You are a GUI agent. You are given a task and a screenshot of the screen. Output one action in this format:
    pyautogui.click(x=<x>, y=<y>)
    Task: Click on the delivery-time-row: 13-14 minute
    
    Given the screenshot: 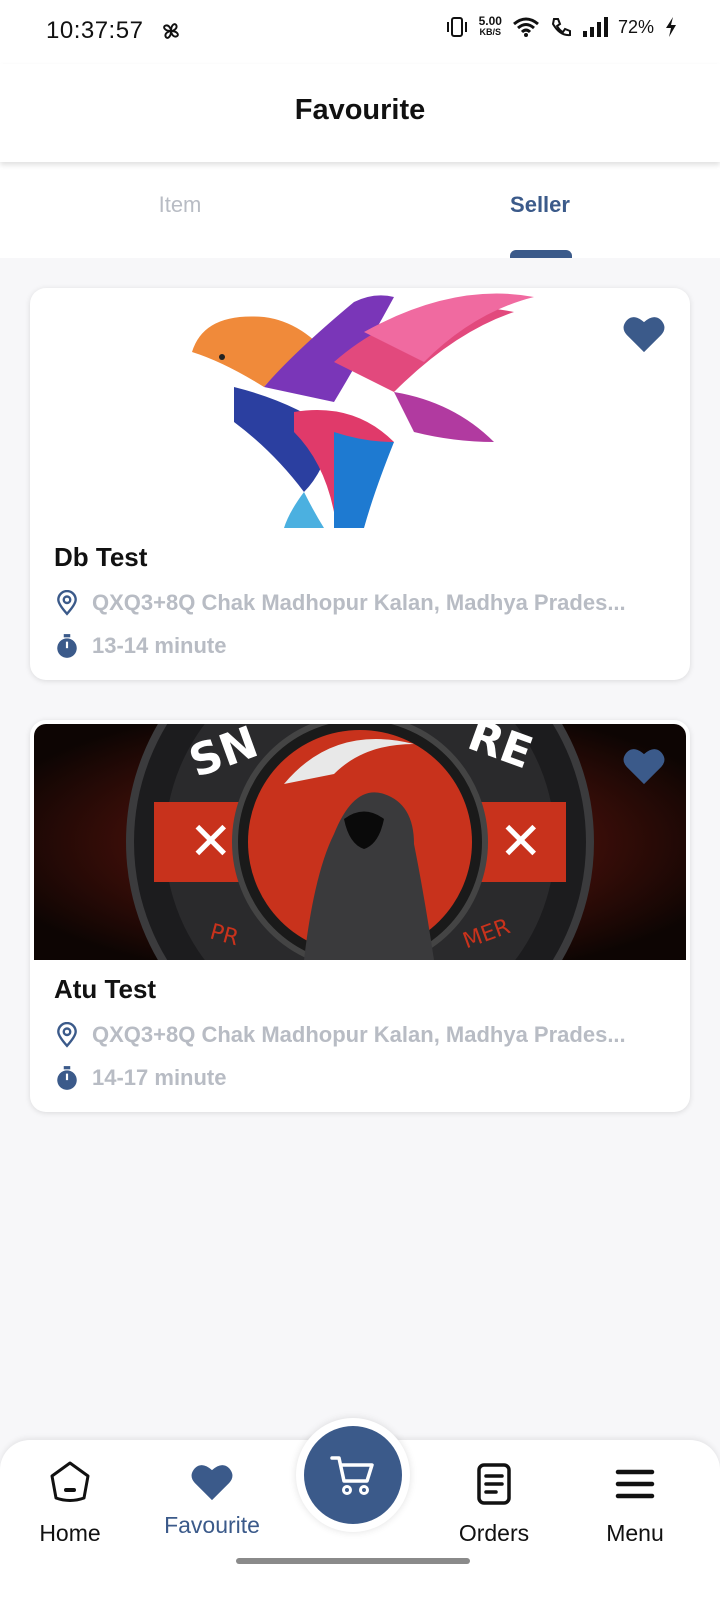 What is the action you would take?
    pyautogui.click(x=354, y=646)
    